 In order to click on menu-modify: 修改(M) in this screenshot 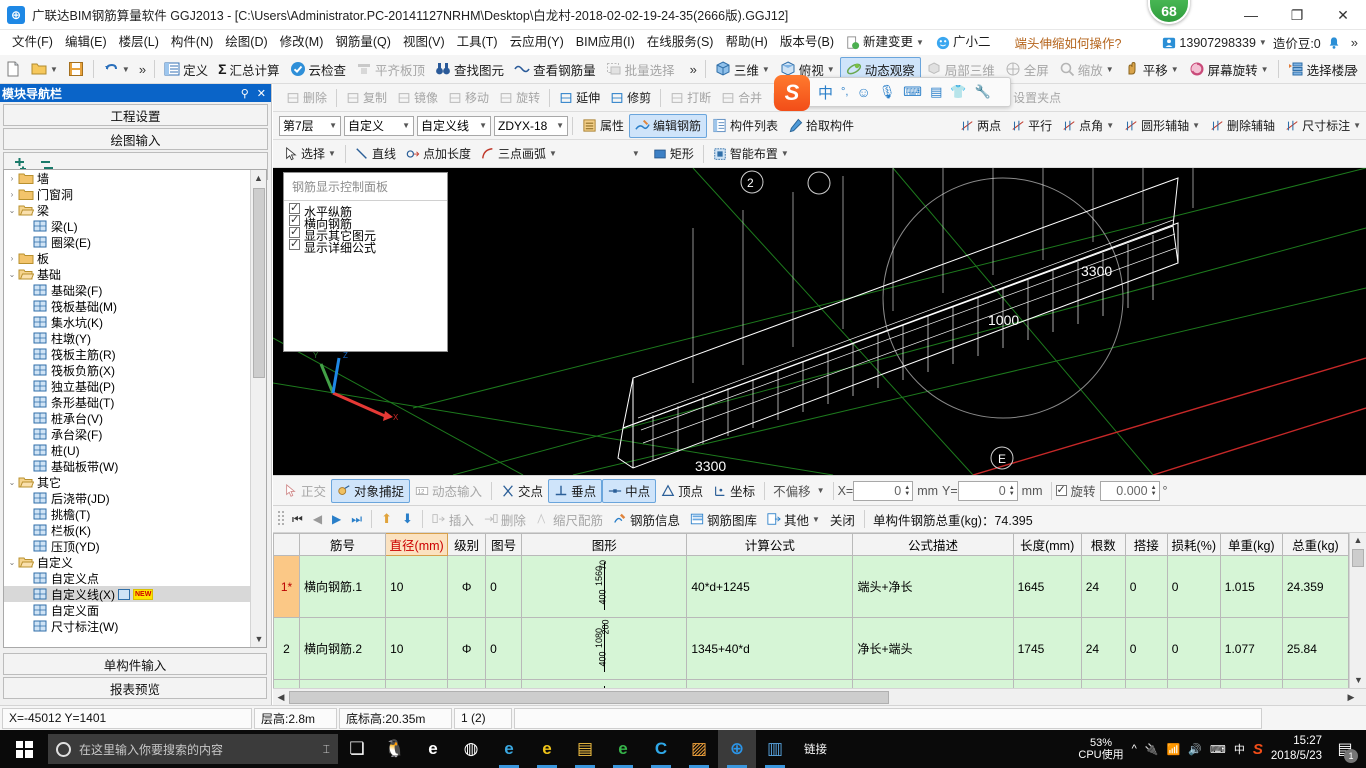, I will do `click(302, 42)`.